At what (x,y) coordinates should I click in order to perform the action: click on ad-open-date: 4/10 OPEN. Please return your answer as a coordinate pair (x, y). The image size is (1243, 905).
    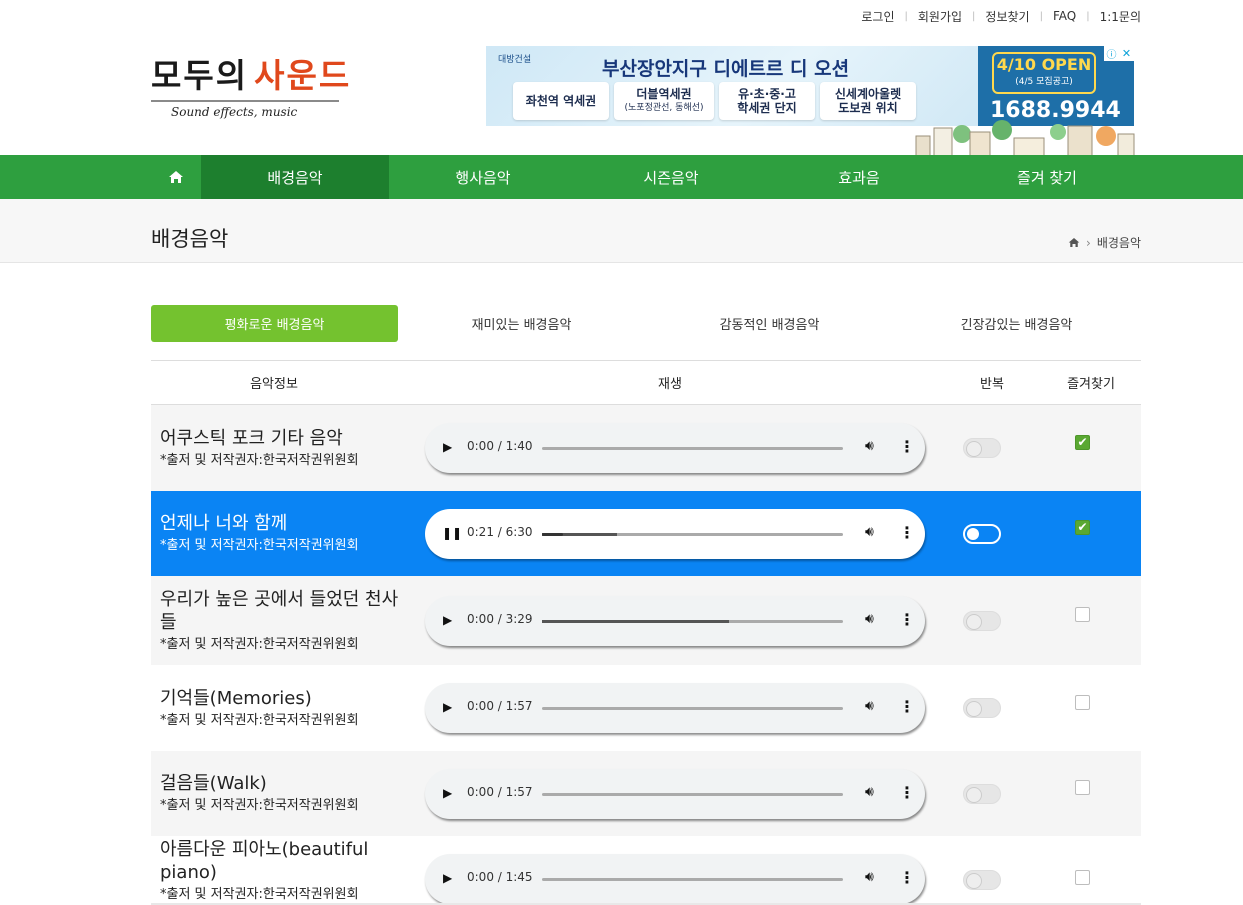
    Looking at the image, I should click on (1044, 64).